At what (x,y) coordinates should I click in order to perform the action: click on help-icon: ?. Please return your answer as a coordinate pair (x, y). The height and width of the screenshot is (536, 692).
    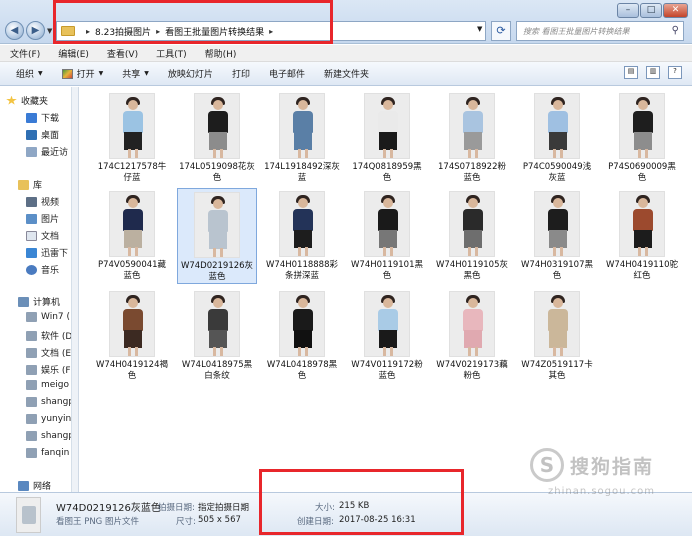
    Looking at the image, I should click on (675, 72).